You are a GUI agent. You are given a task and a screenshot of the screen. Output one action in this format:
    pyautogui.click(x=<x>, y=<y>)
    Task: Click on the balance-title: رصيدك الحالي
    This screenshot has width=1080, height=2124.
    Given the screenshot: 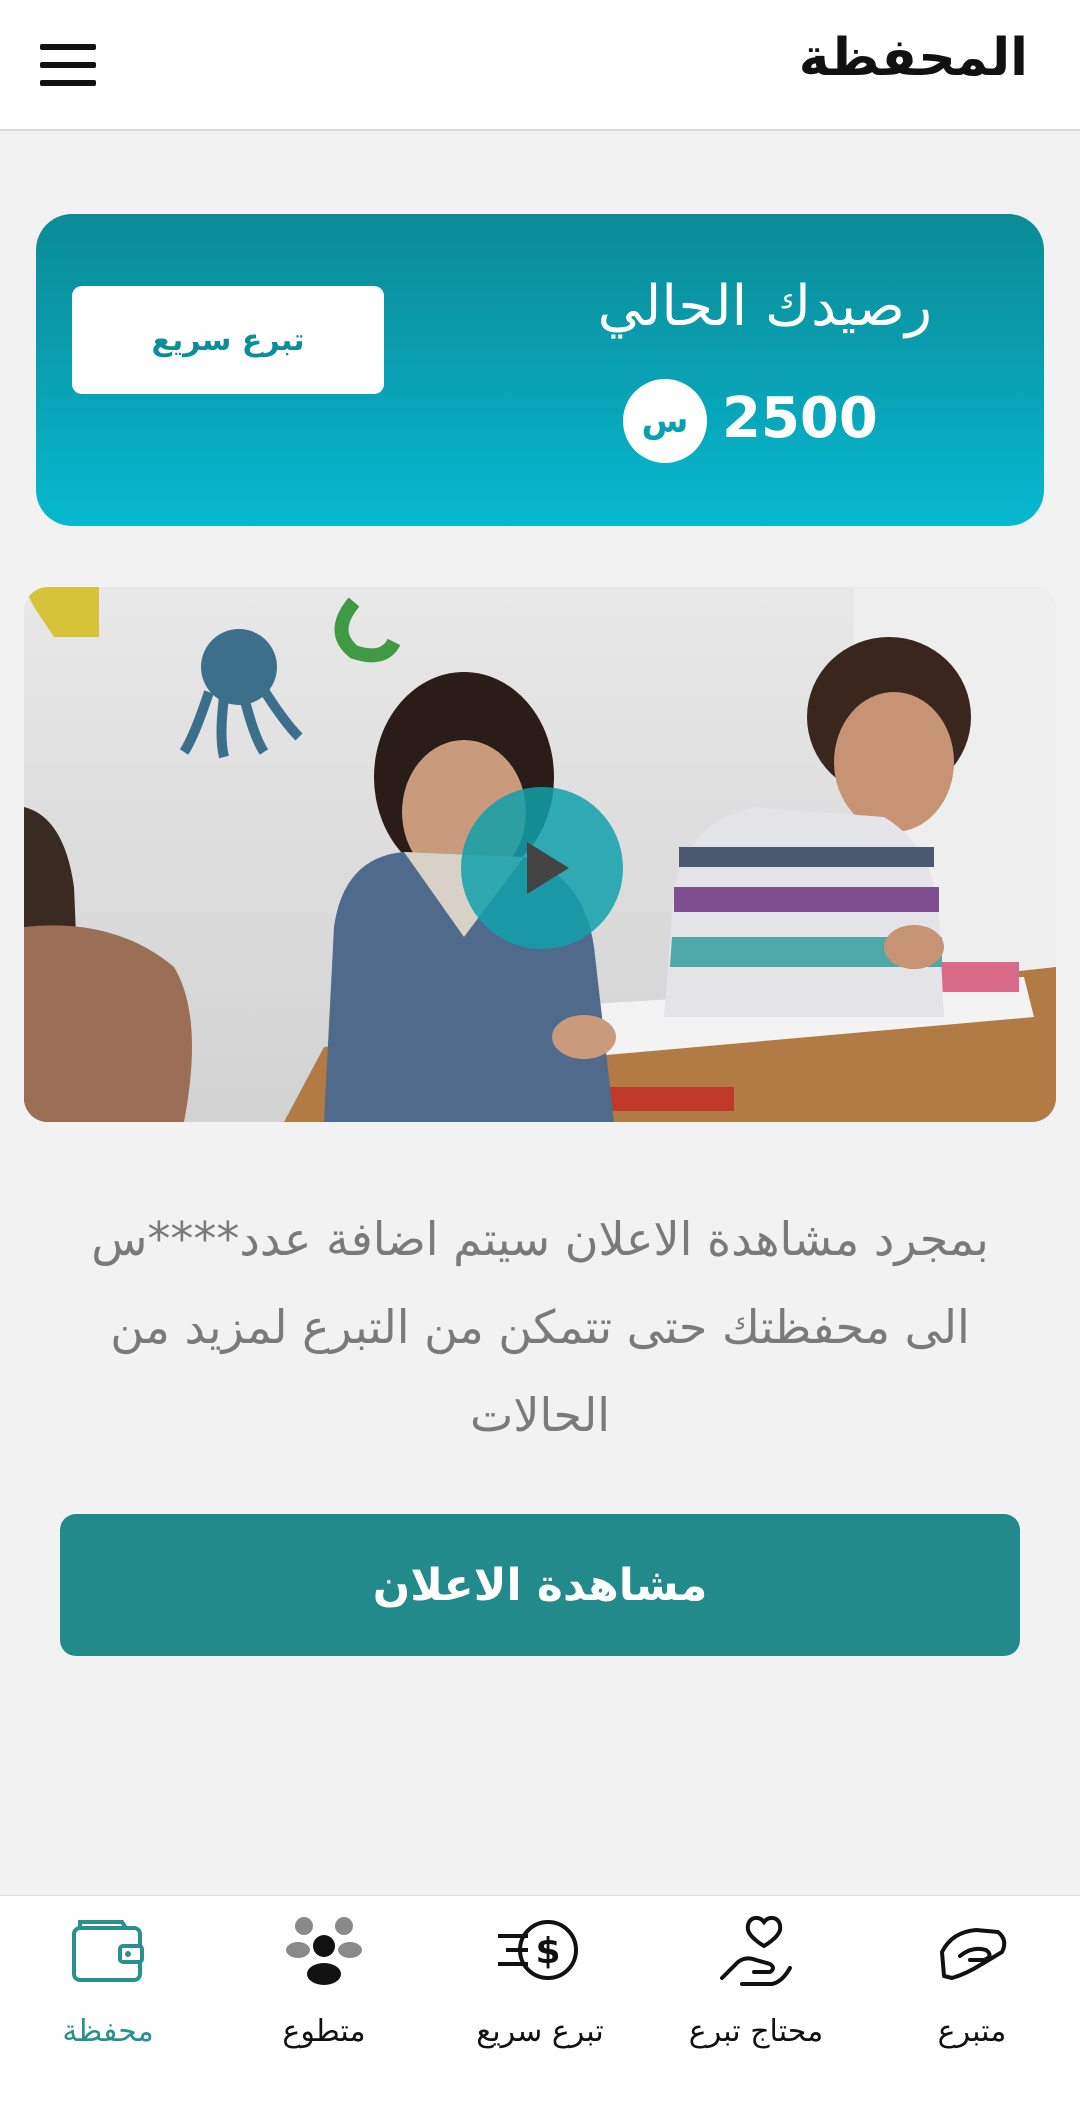 What is the action you would take?
    pyautogui.click(x=764, y=306)
    